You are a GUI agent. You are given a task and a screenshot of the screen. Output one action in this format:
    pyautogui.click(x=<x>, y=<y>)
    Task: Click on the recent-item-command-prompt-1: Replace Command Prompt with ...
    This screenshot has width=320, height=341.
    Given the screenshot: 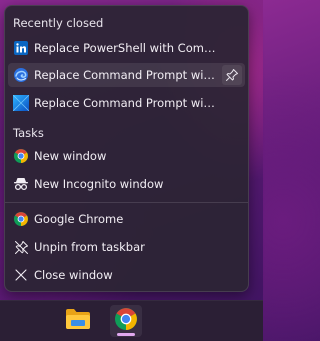 What is the action you would take?
    pyautogui.click(x=126, y=75)
    